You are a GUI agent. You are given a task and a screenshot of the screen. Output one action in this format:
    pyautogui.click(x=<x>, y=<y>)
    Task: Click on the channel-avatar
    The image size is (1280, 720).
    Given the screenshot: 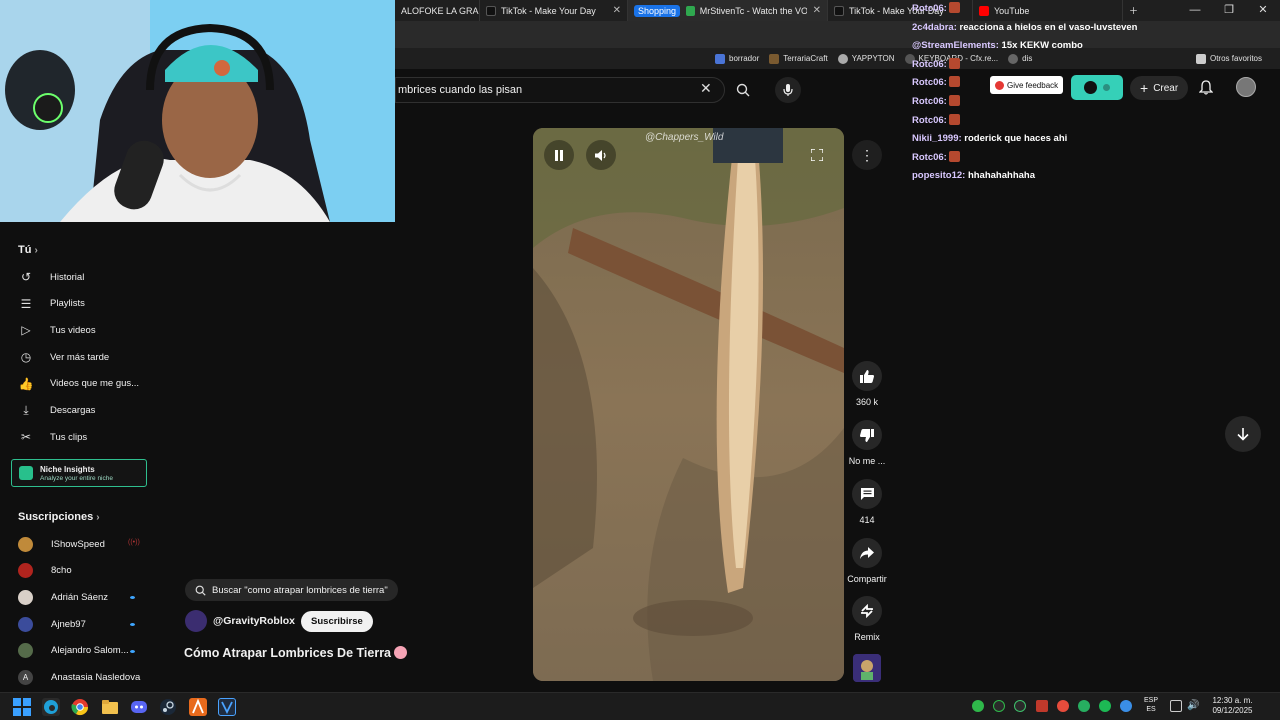 What is the action you would take?
    pyautogui.click(x=196, y=621)
    